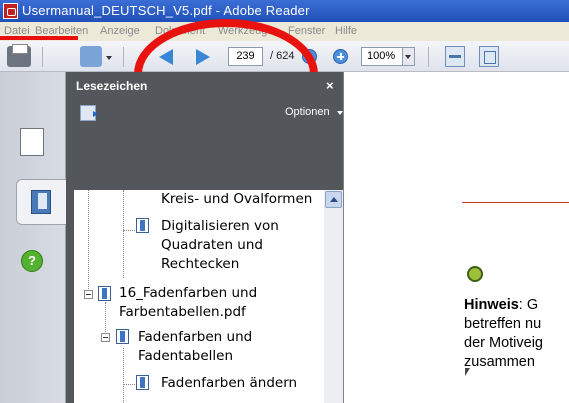  What do you see at coordinates (182, 312) in the screenshot?
I see `bookmark-label-line: Farbentabellen.pdf` at bounding box center [182, 312].